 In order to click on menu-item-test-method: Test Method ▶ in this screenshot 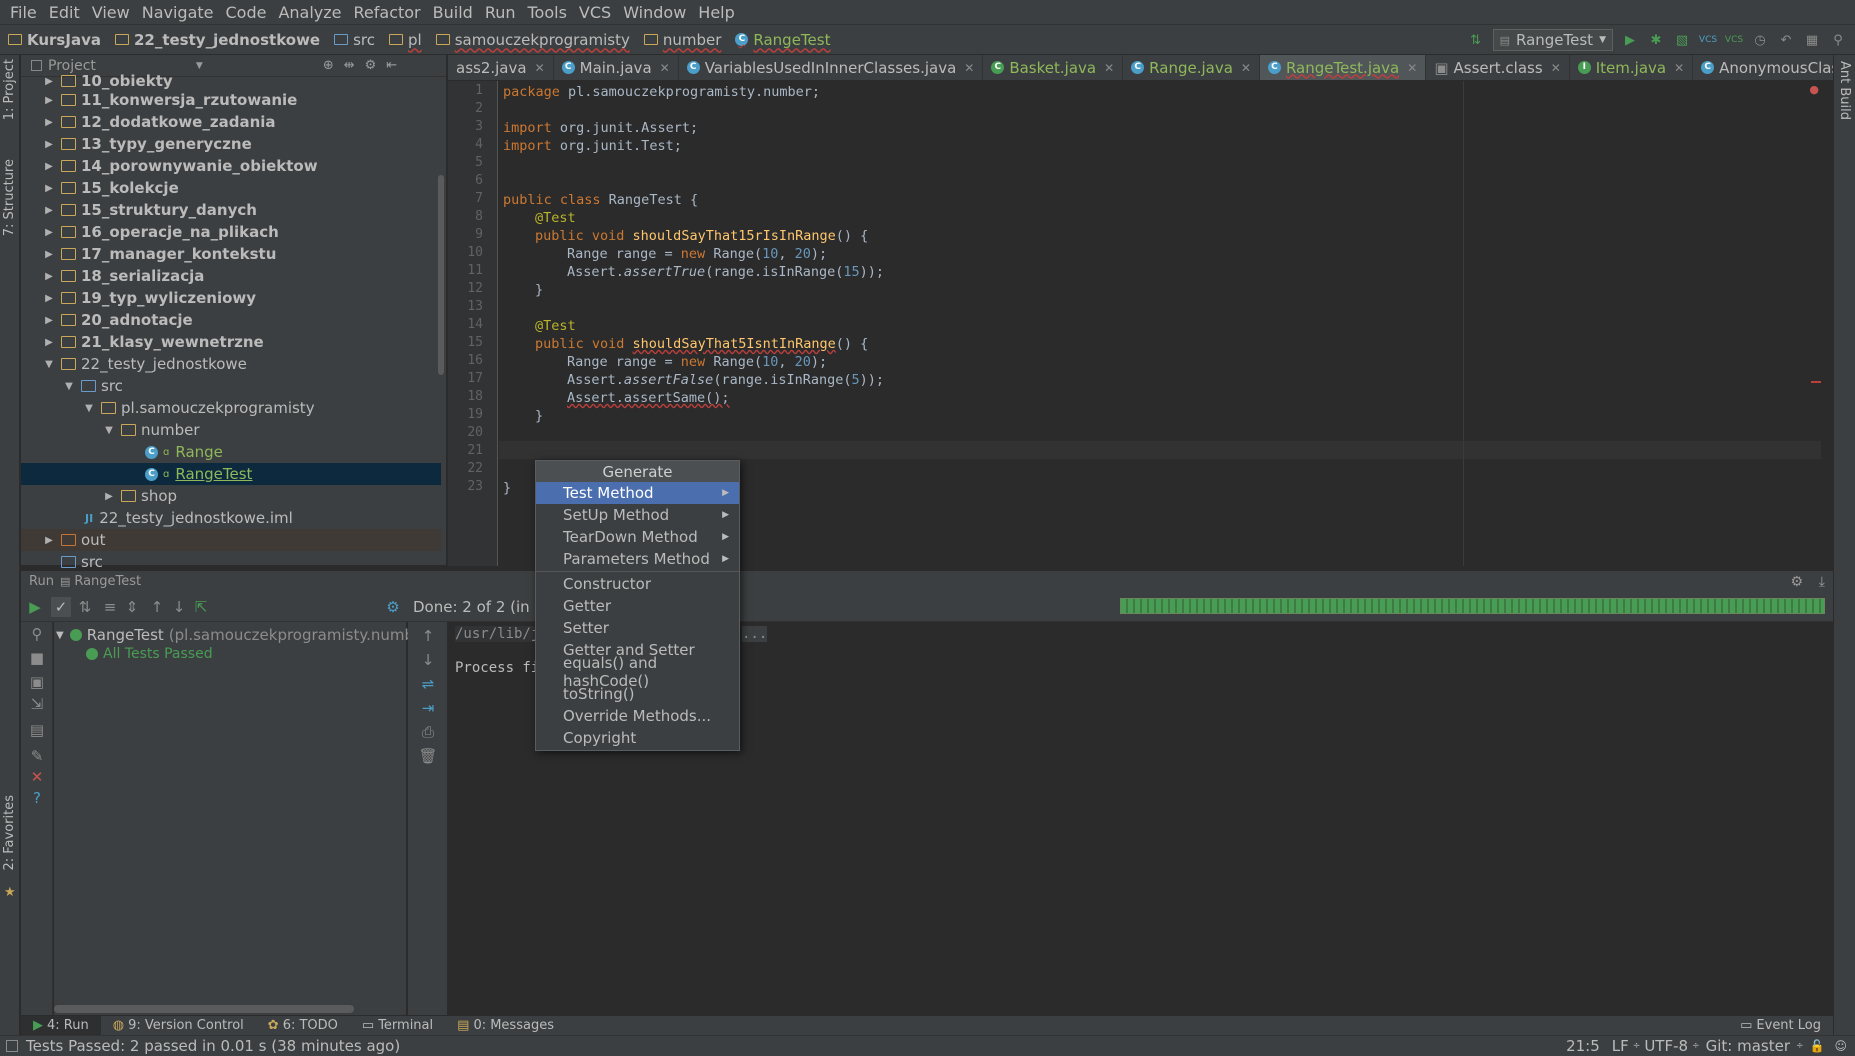, I will do `click(637, 493)`.